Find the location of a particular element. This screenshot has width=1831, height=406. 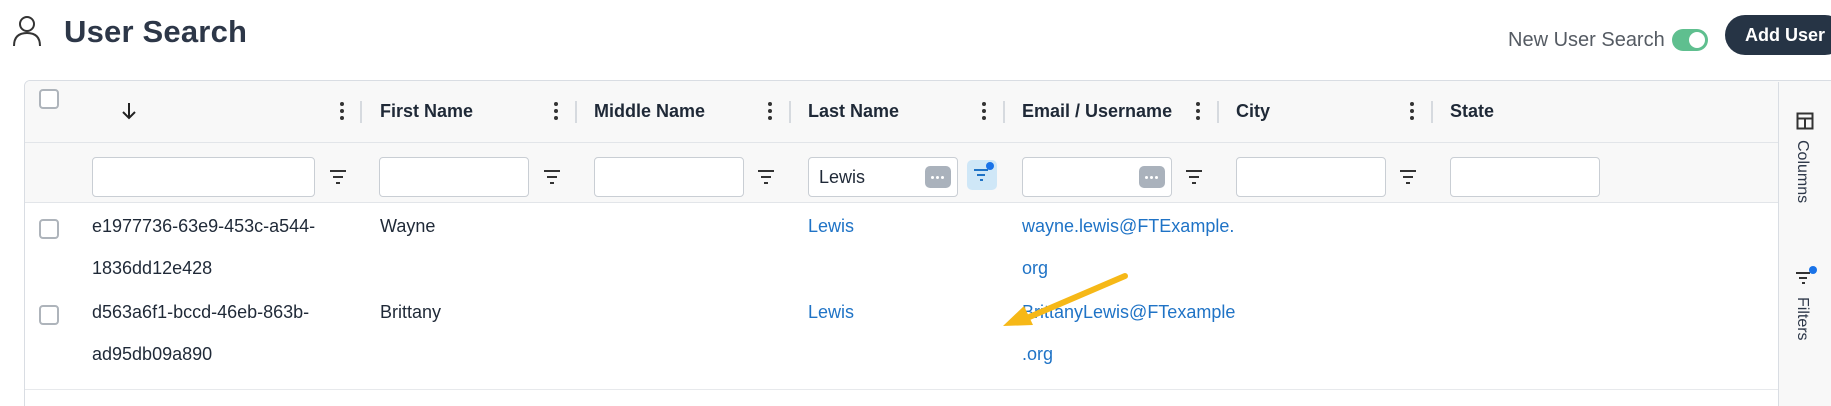

active-filter-dot is located at coordinates (990, 166).